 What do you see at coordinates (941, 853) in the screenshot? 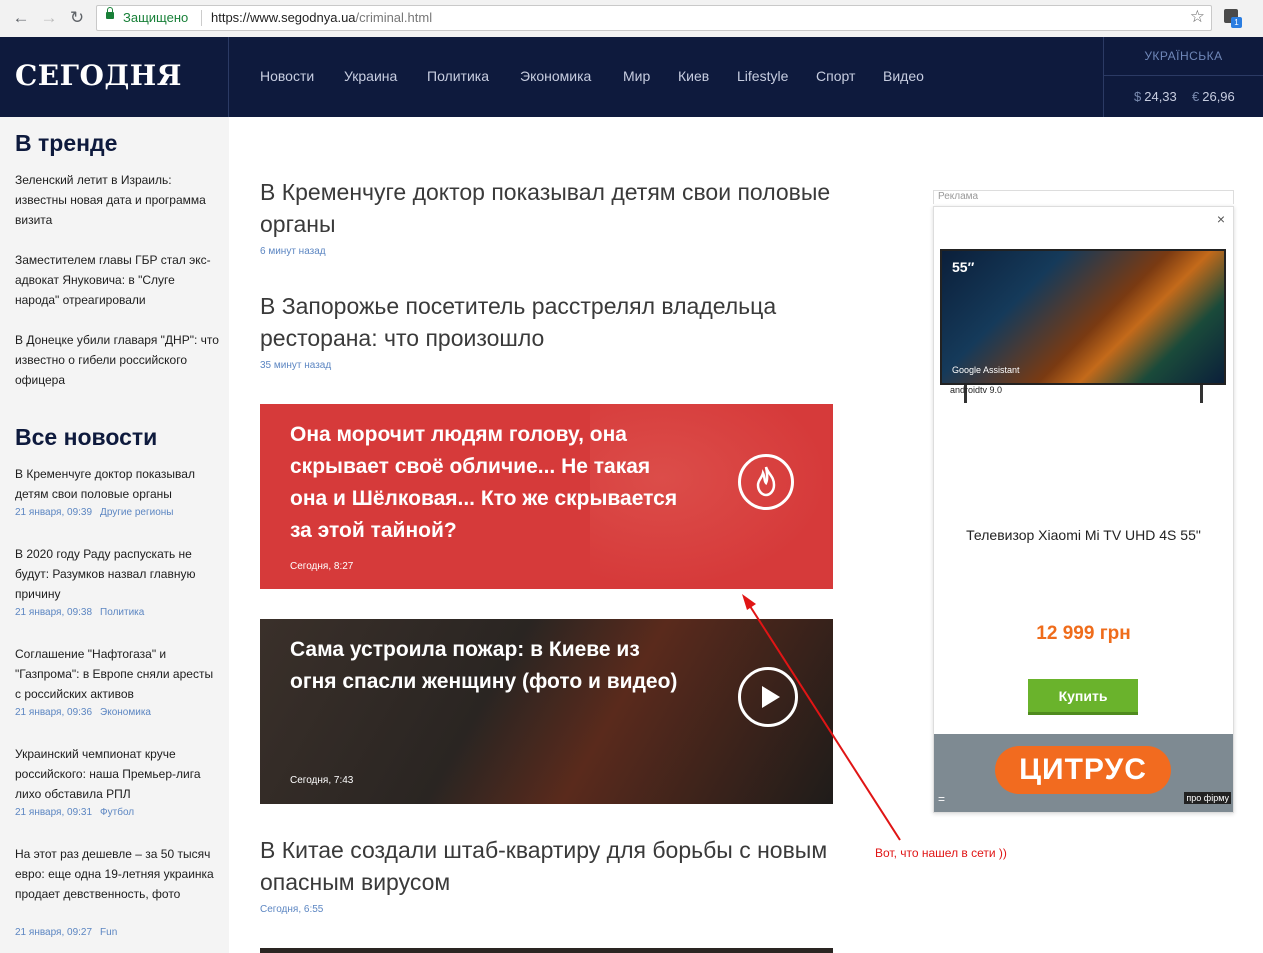
I see `annotation-text: Вот, что нашел в сети ))` at bounding box center [941, 853].